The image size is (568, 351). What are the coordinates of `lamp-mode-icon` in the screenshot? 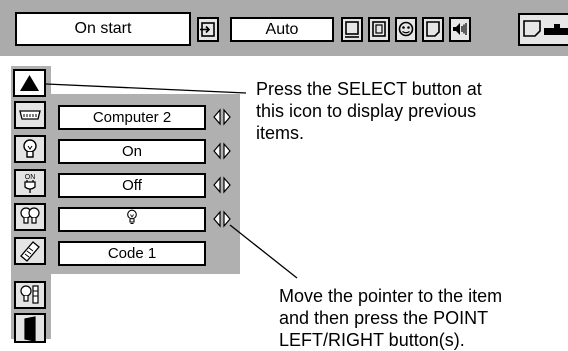 It's located at (30, 217).